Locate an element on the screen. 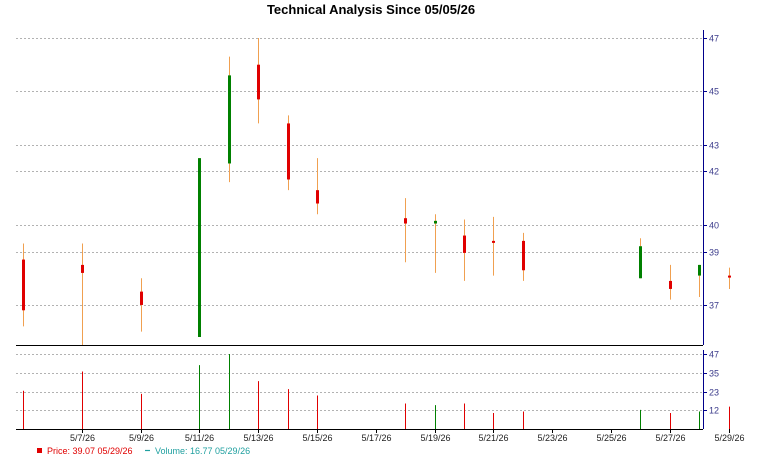 This screenshot has width=768, height=461. price-tick-label: 39 is located at coordinates (714, 253).